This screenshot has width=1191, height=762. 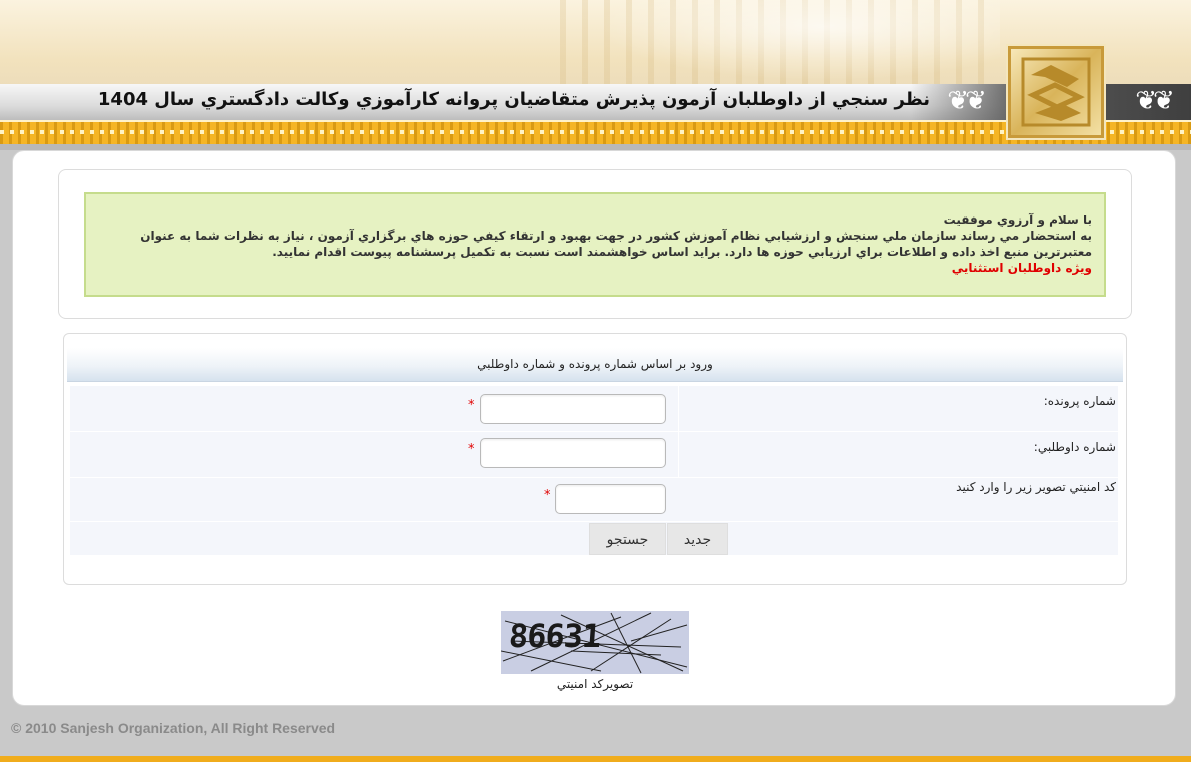 I want to click on security-code-label: كد امنيتي تصوير زير را وارد كنيد, so click(x=1036, y=487).